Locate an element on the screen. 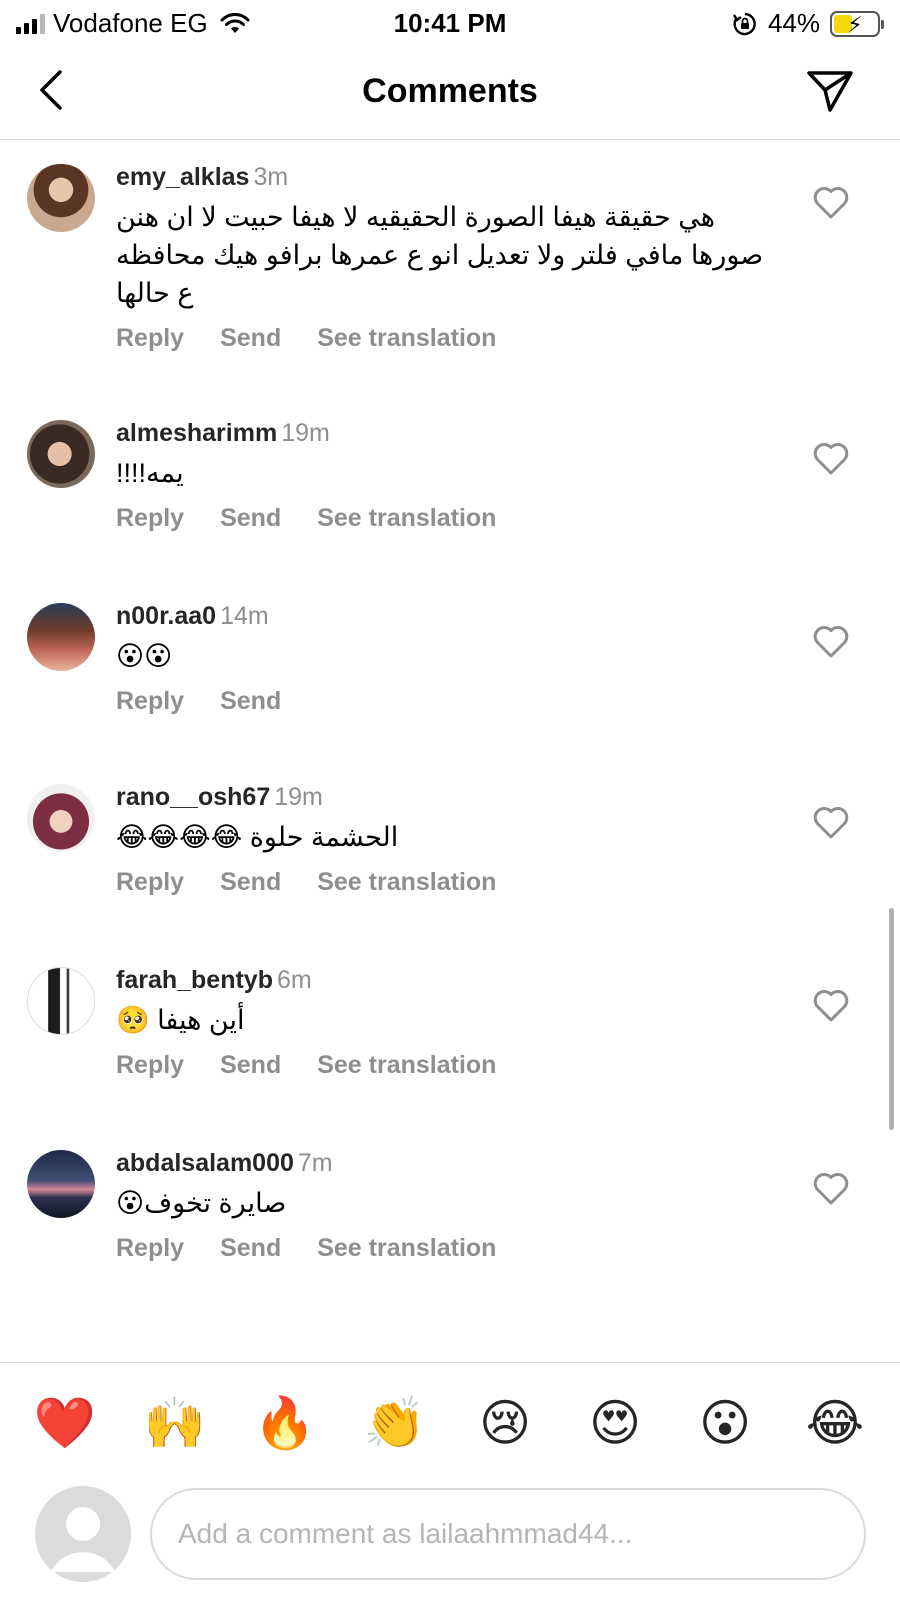  comment-composer is located at coordinates (450, 1541).